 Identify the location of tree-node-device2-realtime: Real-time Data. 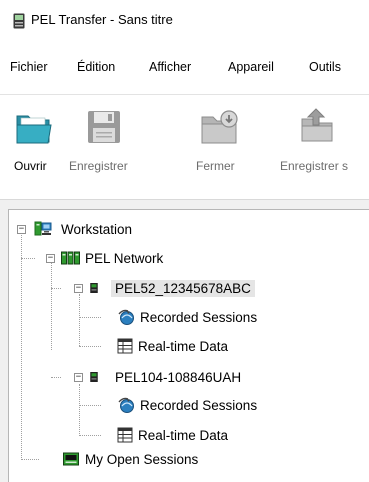
(172, 435).